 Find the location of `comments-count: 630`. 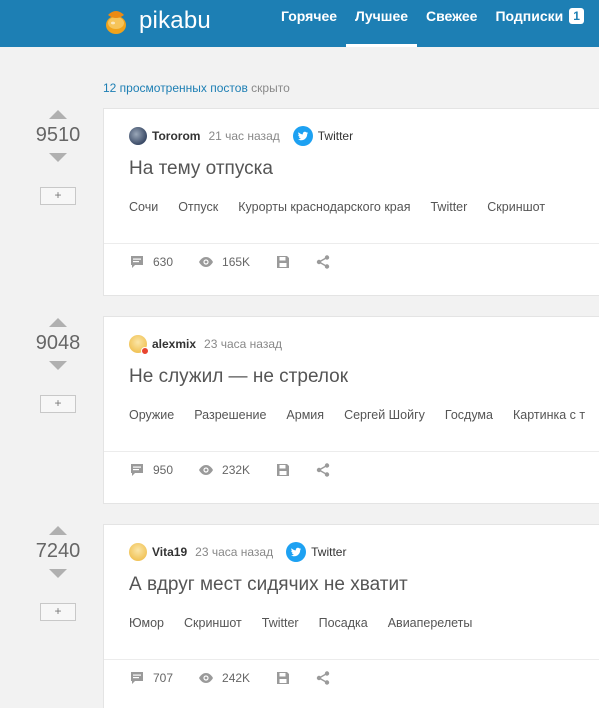

comments-count: 630 is located at coordinates (163, 262).